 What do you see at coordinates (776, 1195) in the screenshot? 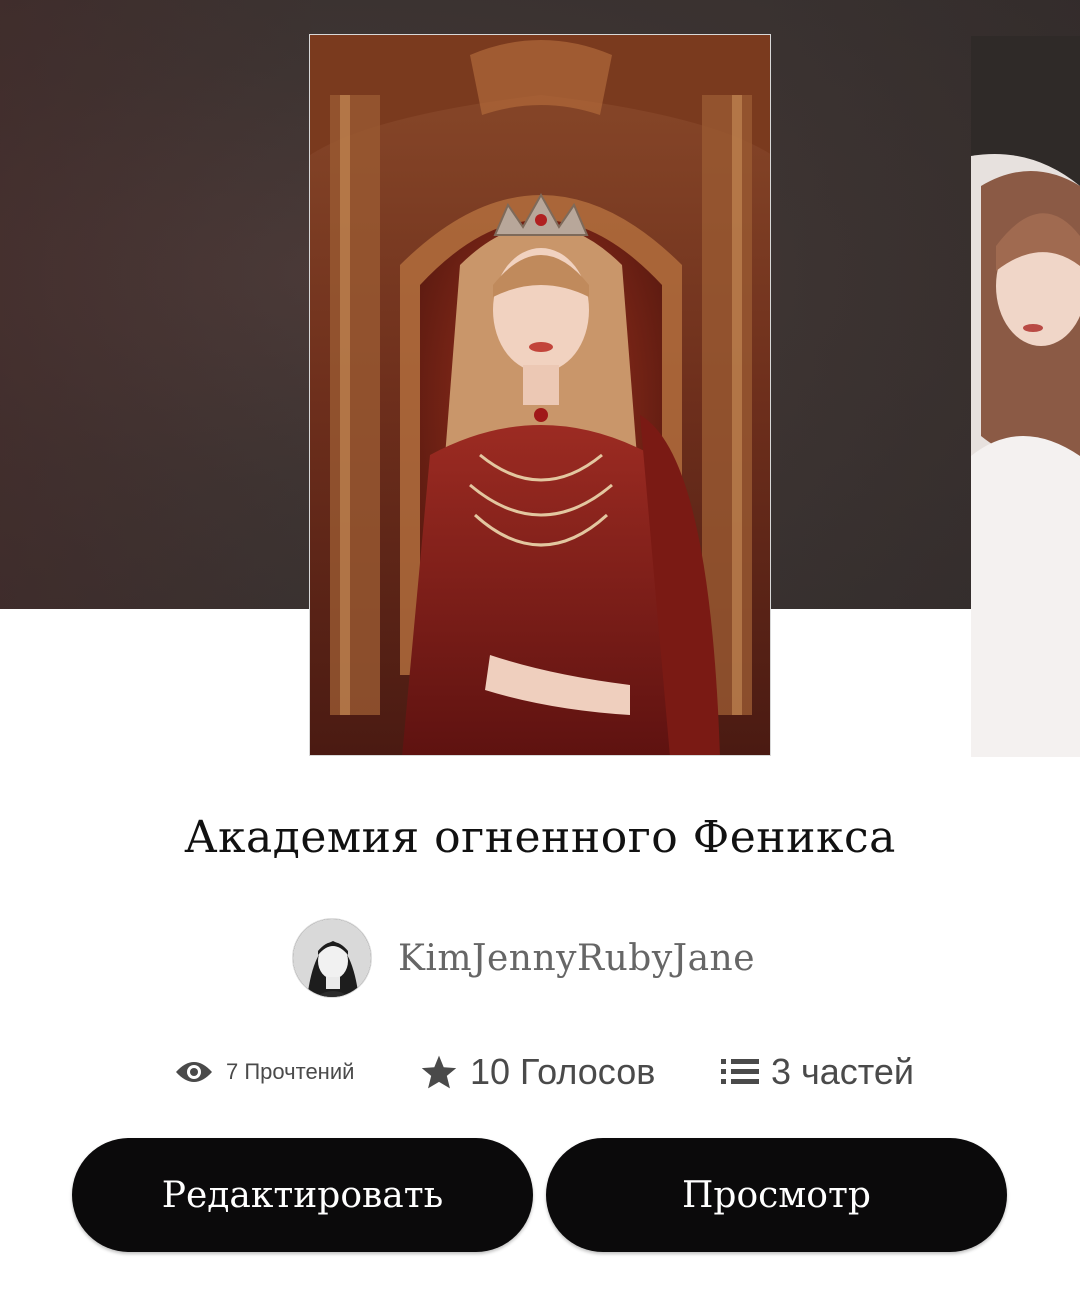
I see `view-button: Просмотр` at bounding box center [776, 1195].